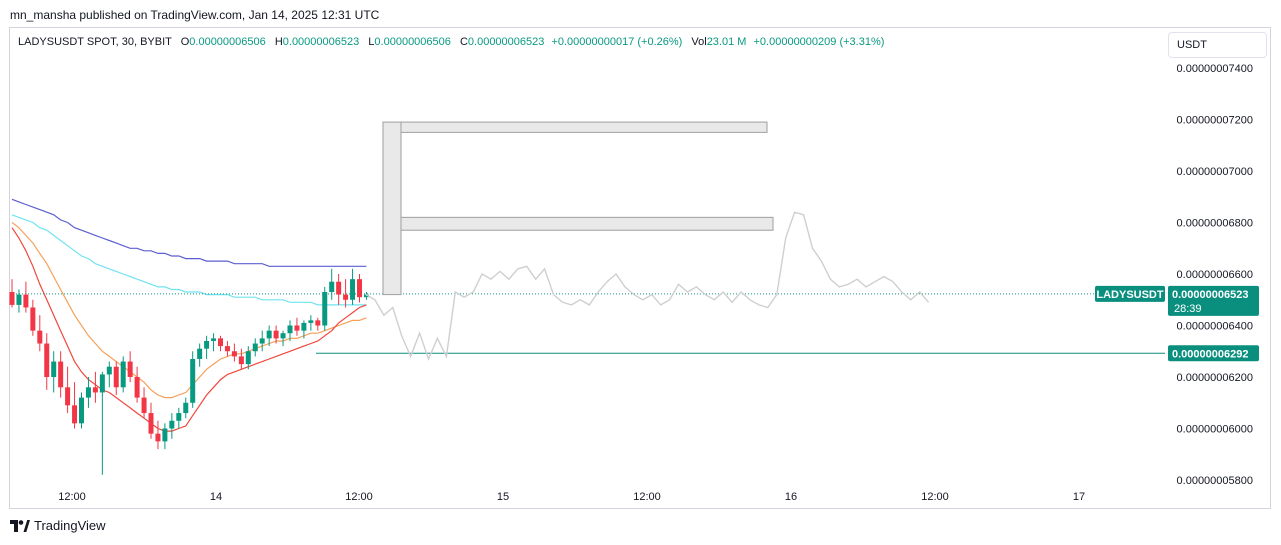  I want to click on y-axis-tick: 0.00000005800, so click(1215, 481).